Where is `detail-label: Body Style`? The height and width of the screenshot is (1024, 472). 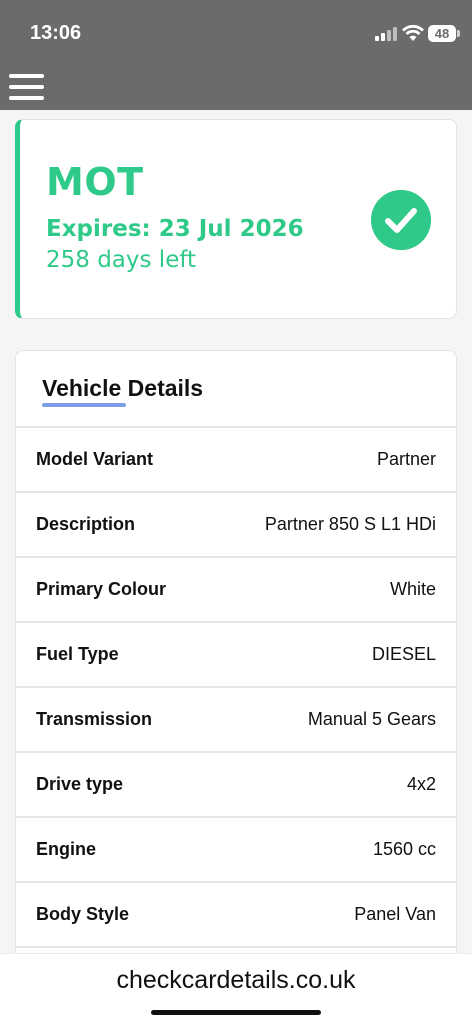
detail-label: Body Style is located at coordinates (83, 914).